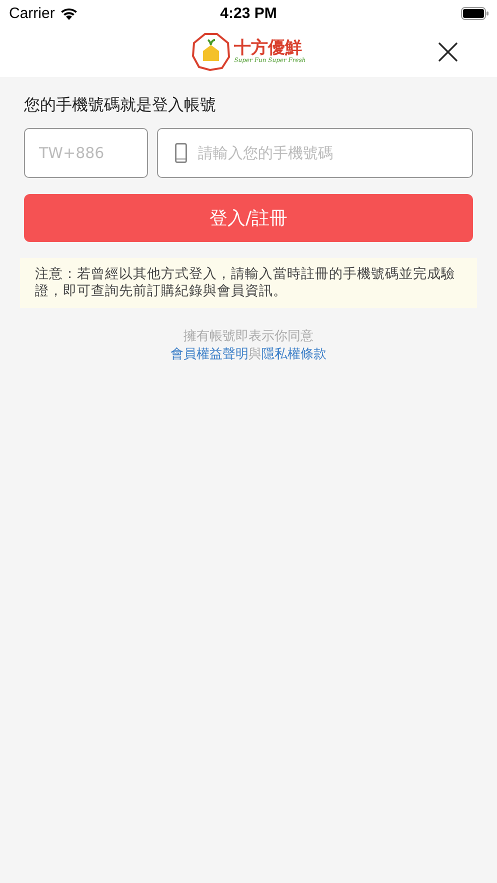  What do you see at coordinates (475, 13) in the screenshot?
I see `battery-icon` at bounding box center [475, 13].